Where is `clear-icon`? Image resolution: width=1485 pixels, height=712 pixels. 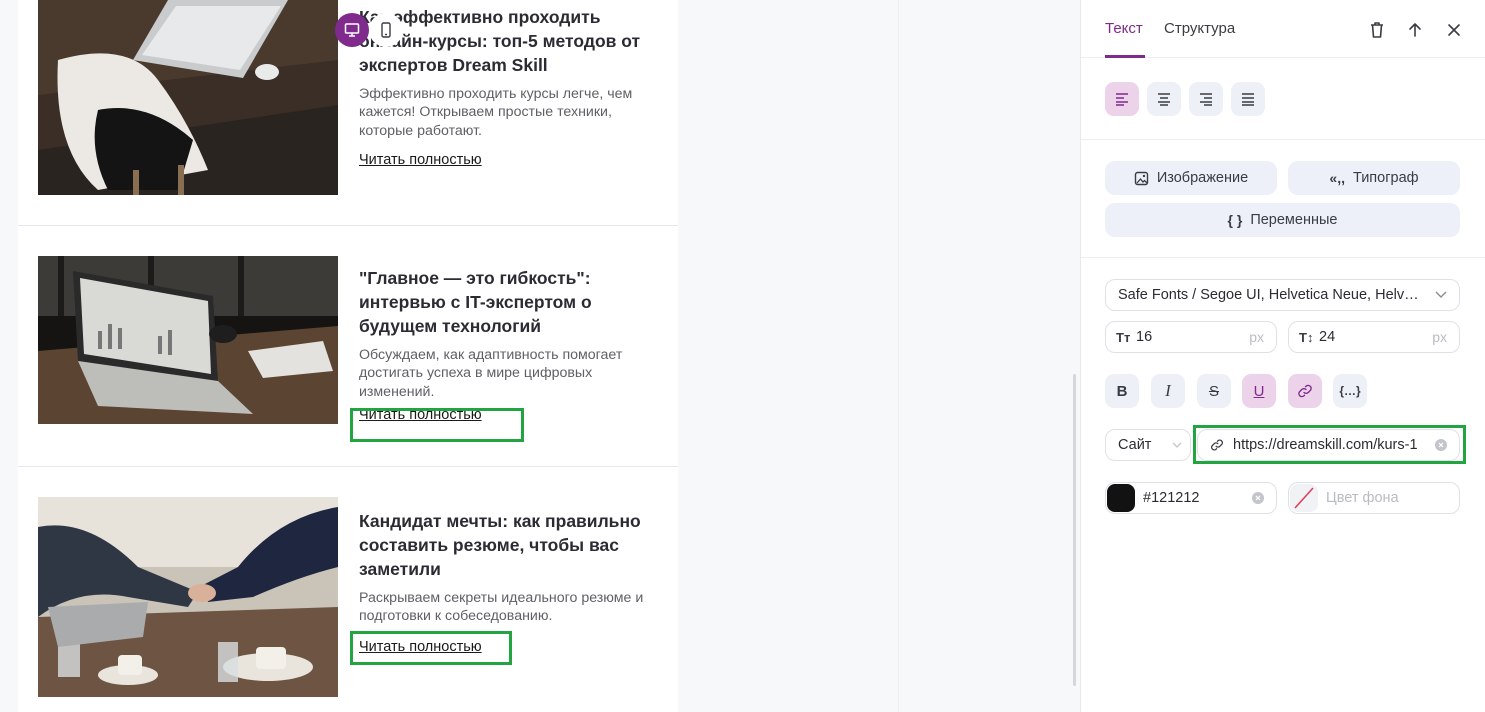
clear-icon is located at coordinates (1258, 498).